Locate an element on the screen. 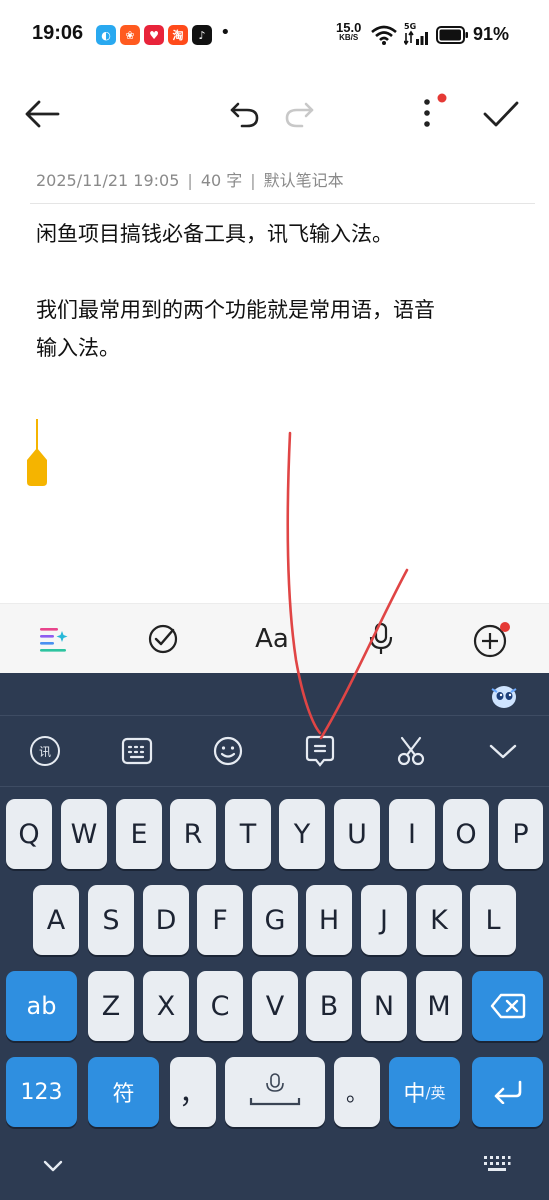 The width and height of the screenshot is (549, 1200). ai-list-icon is located at coordinates (54, 639).